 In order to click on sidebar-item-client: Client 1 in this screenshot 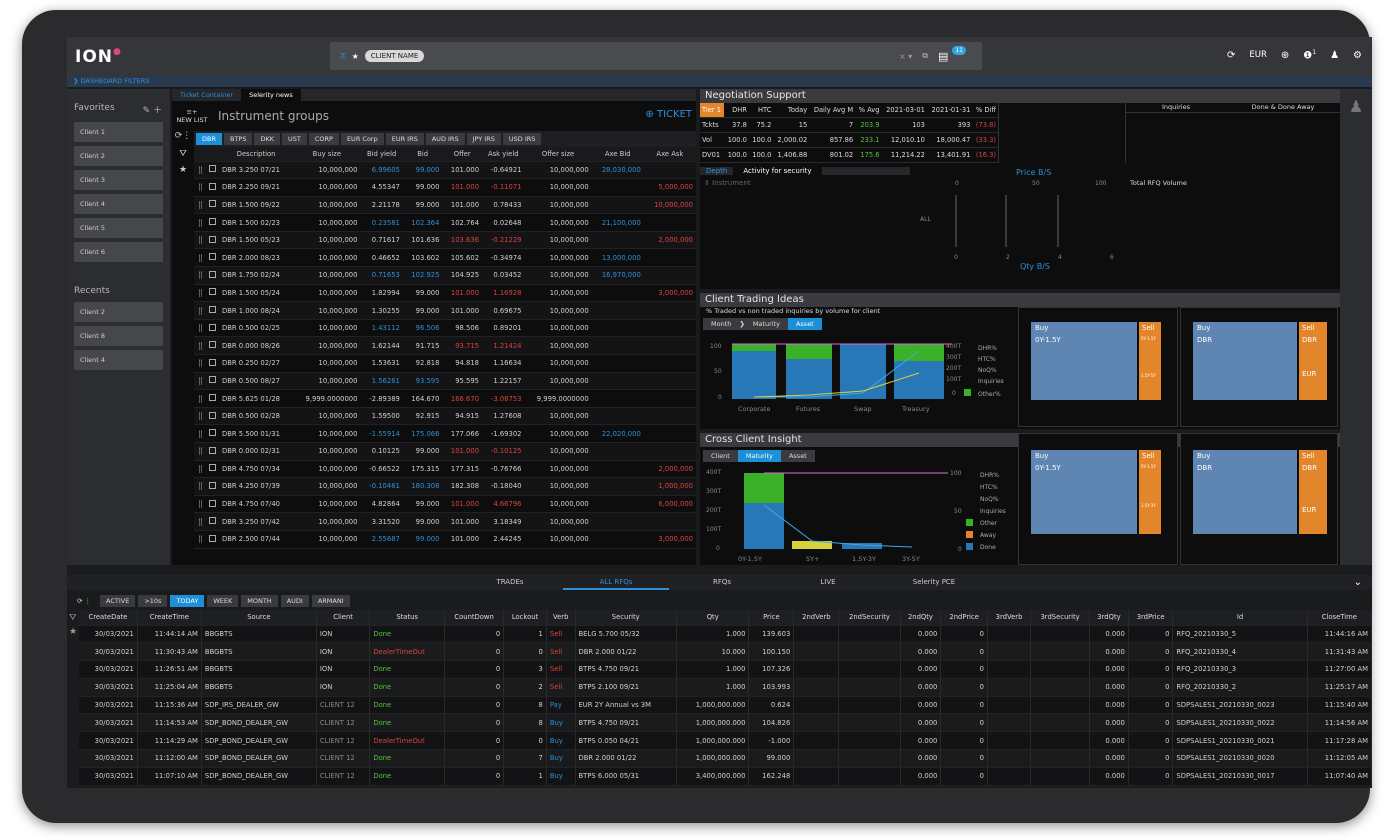, I will do `click(118, 132)`.